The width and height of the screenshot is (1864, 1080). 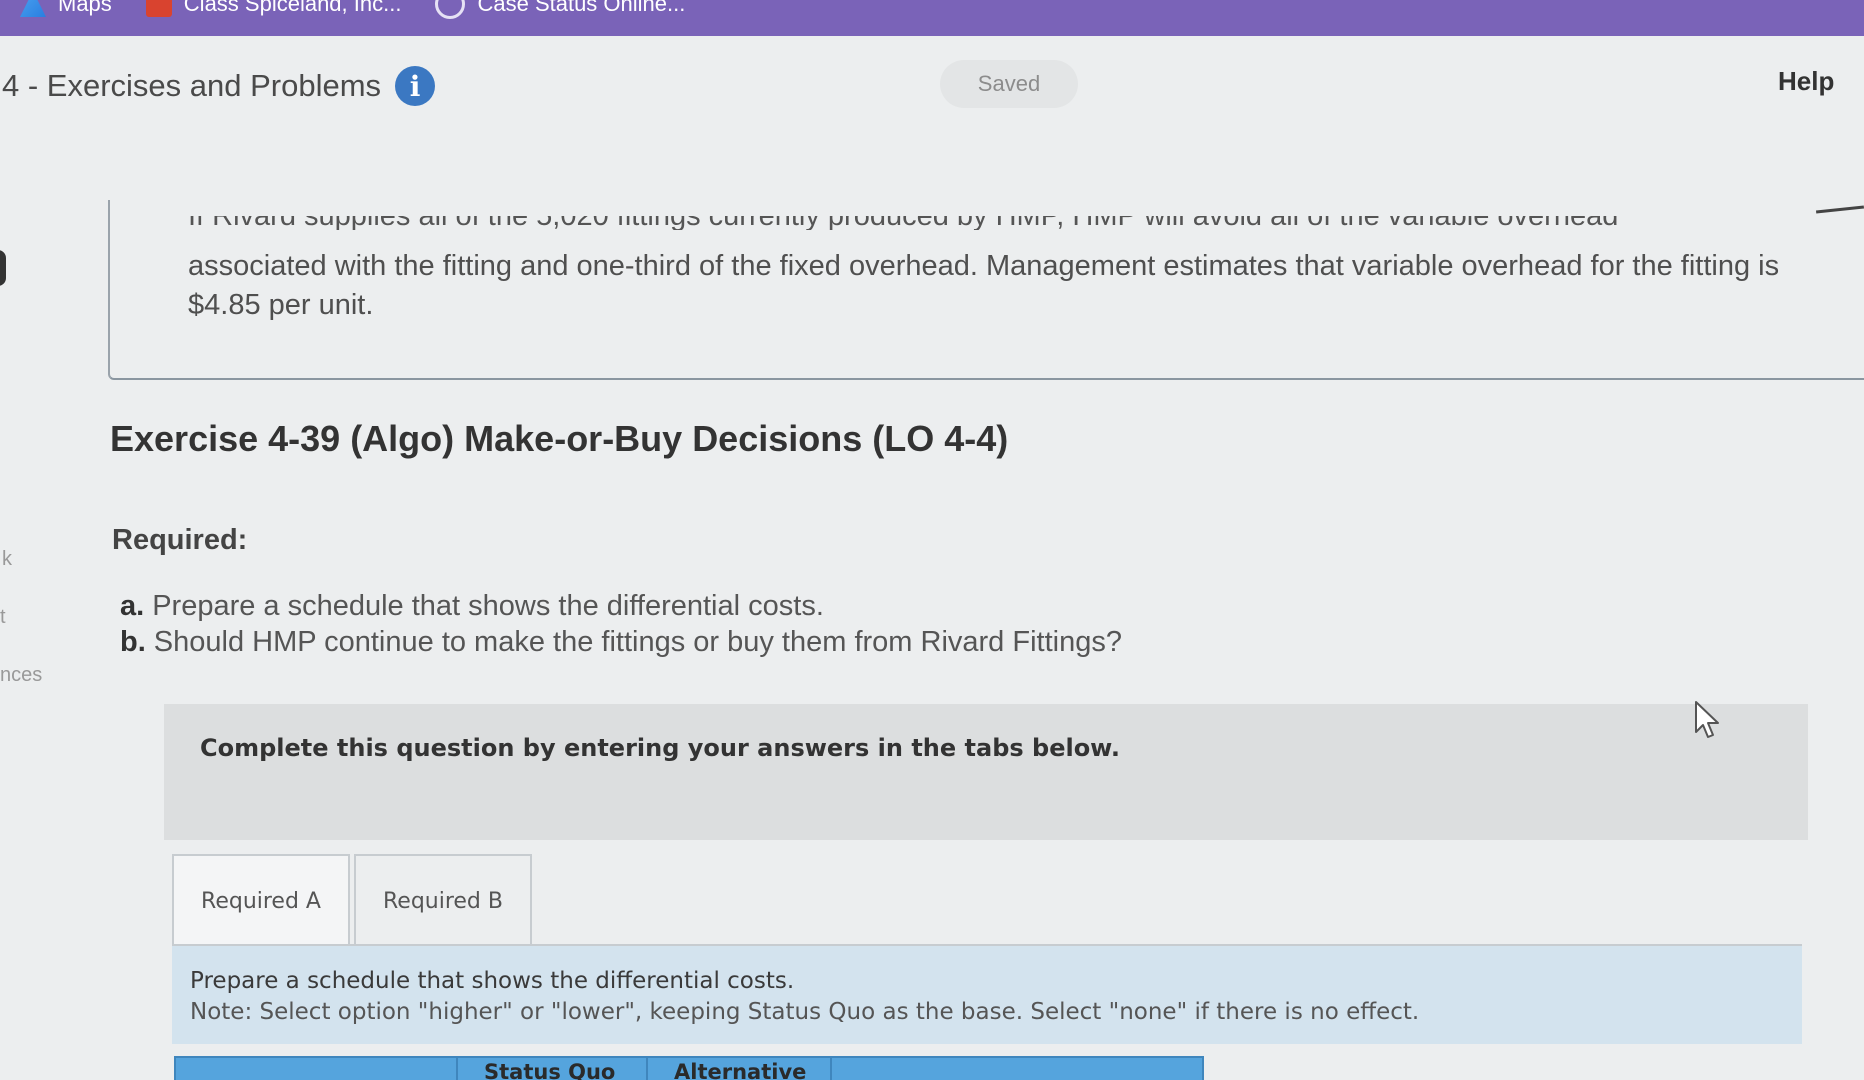 What do you see at coordinates (550, 1070) in the screenshot?
I see `column-status-quo: Status Quo` at bounding box center [550, 1070].